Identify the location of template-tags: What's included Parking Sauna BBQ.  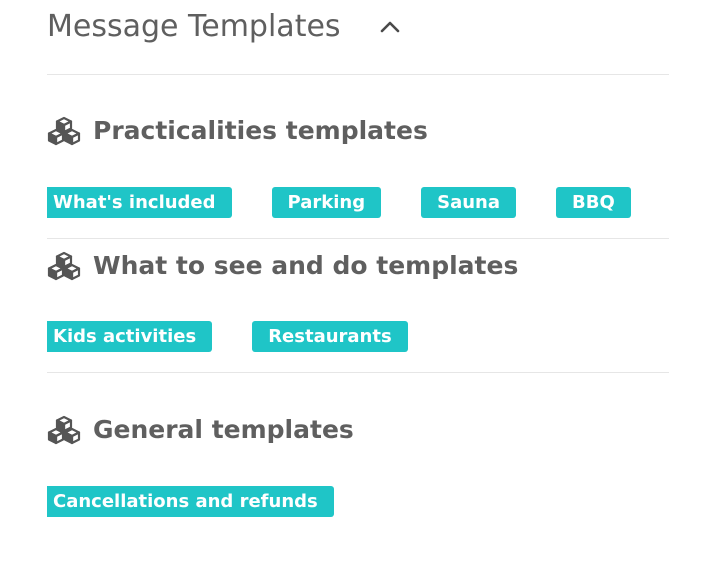
(339, 202).